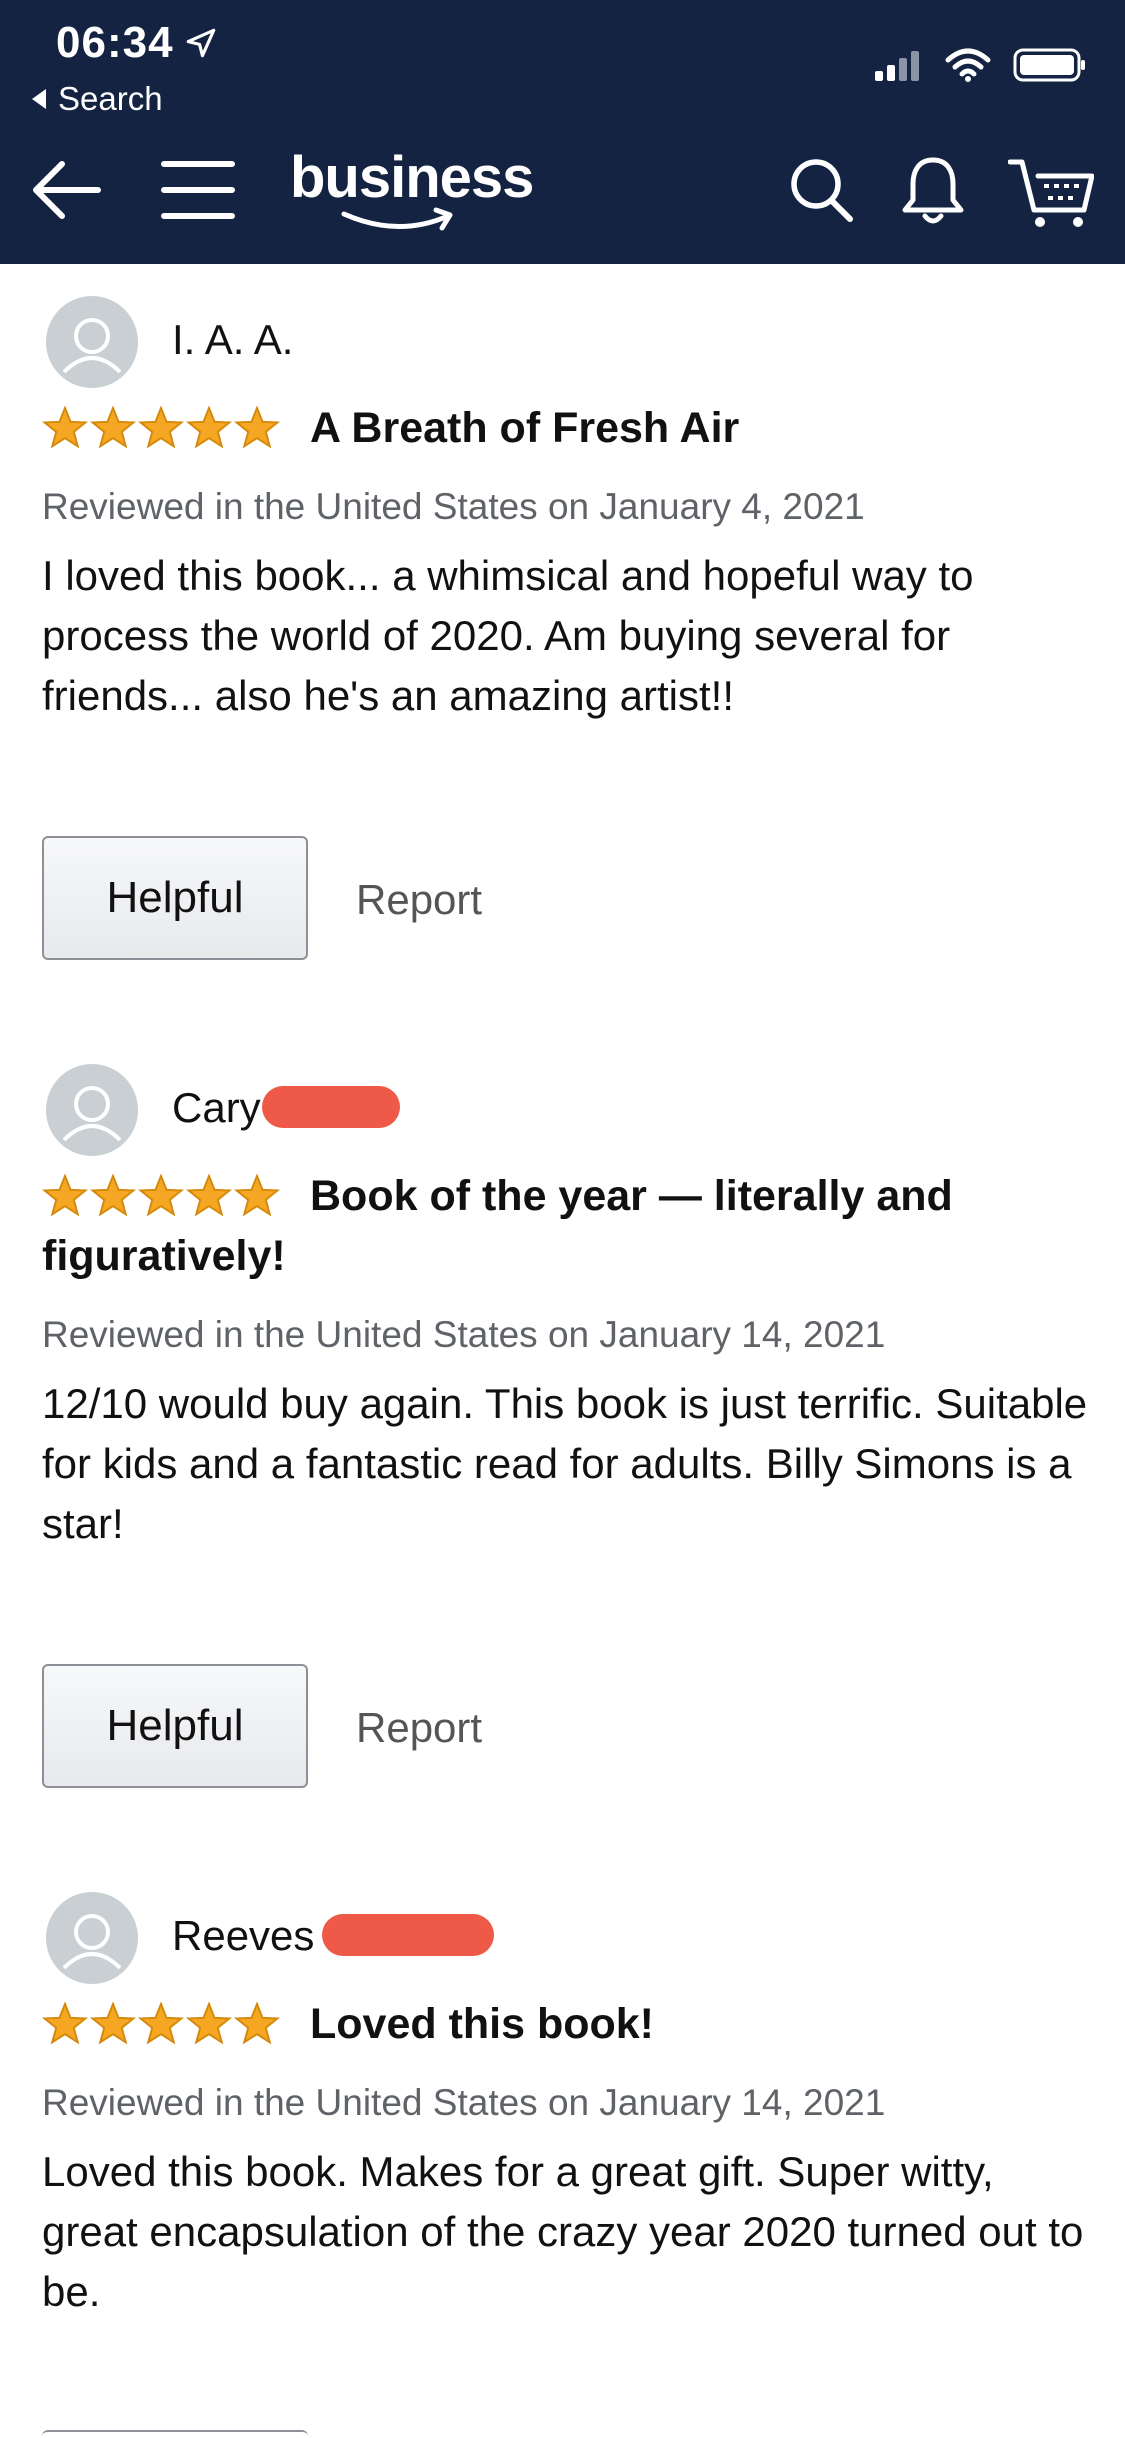  I want to click on back-to-search: Search, so click(96, 99).